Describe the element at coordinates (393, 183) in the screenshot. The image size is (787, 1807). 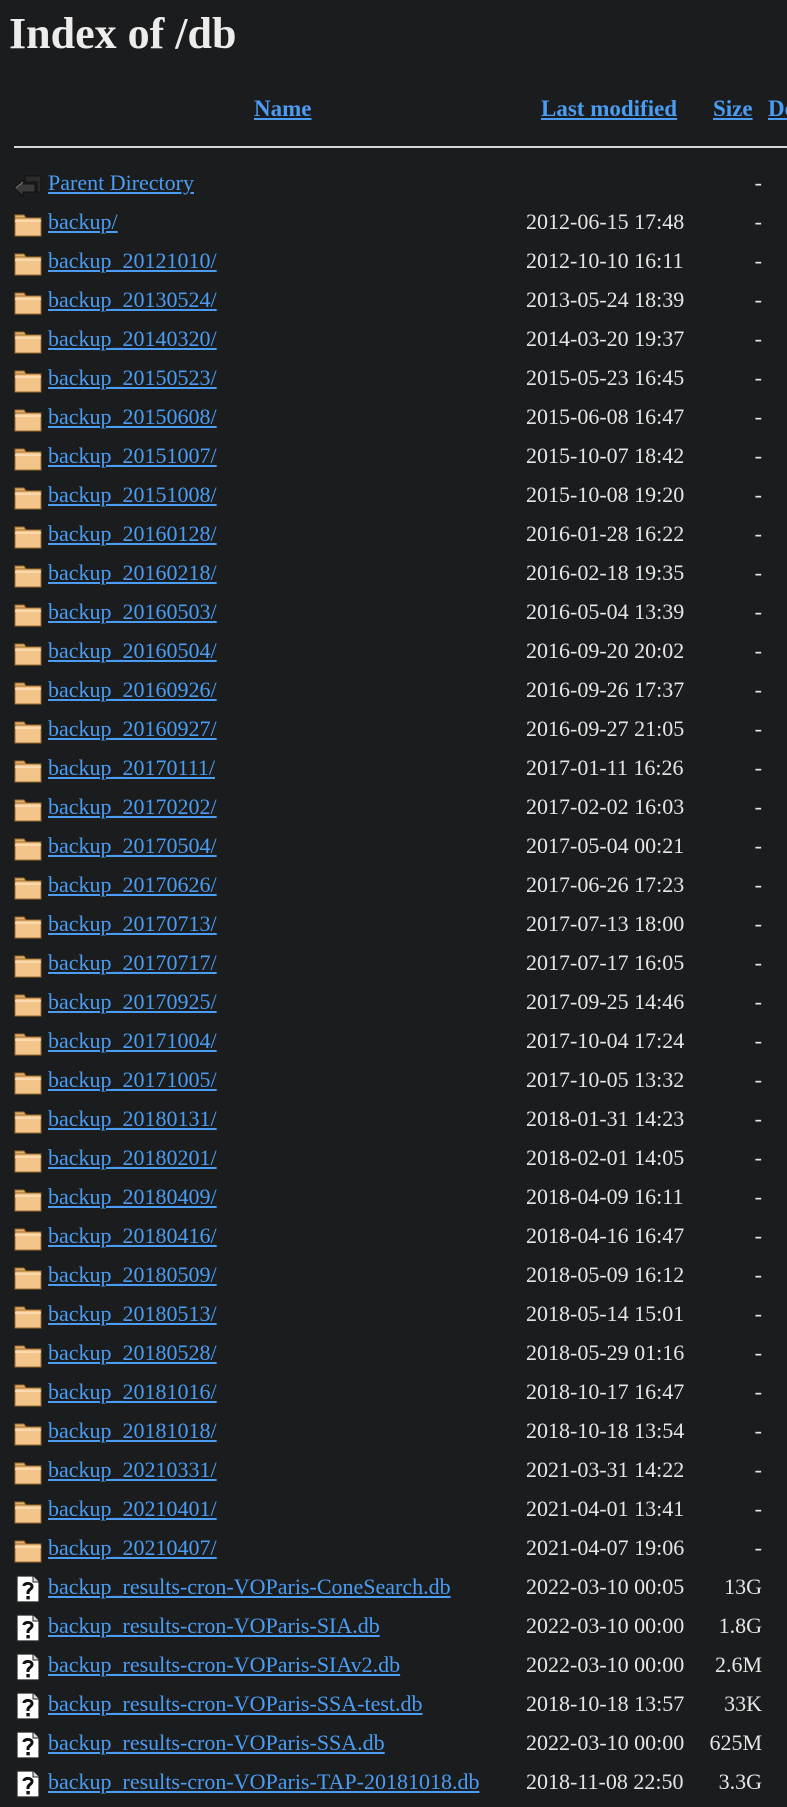
I see `parent-directory-row: Parent Directory -` at that location.